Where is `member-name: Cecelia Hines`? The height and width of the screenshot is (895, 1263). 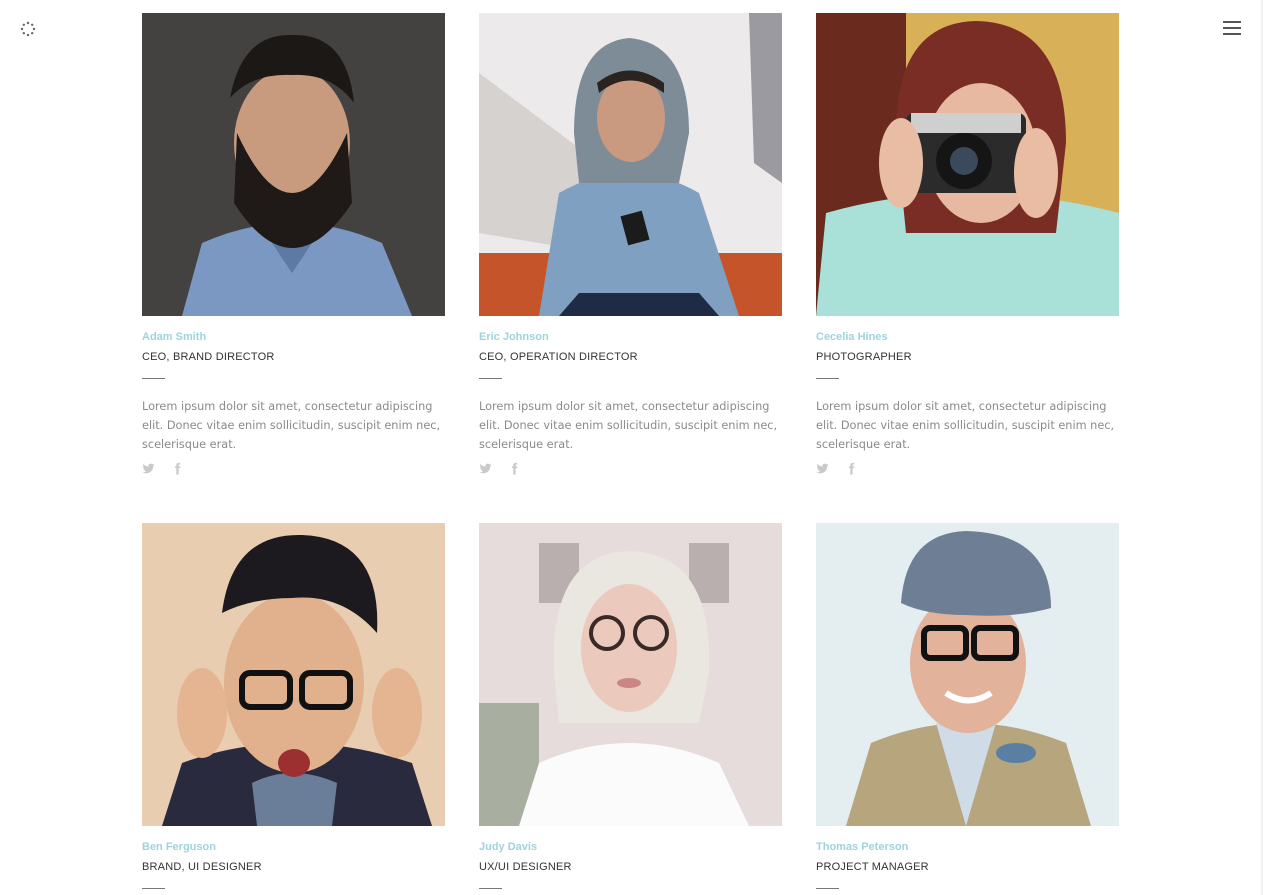
member-name: Cecelia Hines is located at coordinates (967, 337).